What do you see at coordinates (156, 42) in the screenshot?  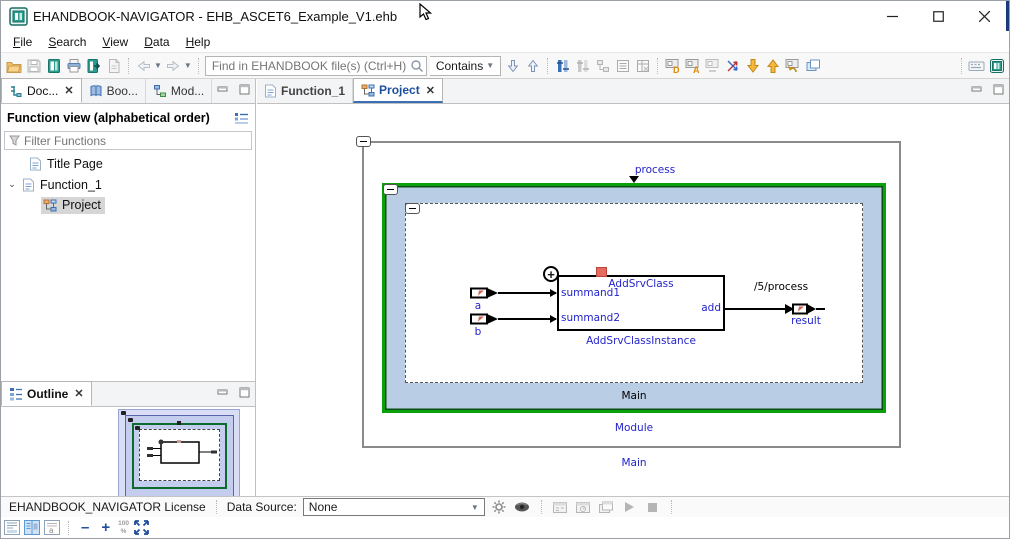 I see `menu-data: Data` at bounding box center [156, 42].